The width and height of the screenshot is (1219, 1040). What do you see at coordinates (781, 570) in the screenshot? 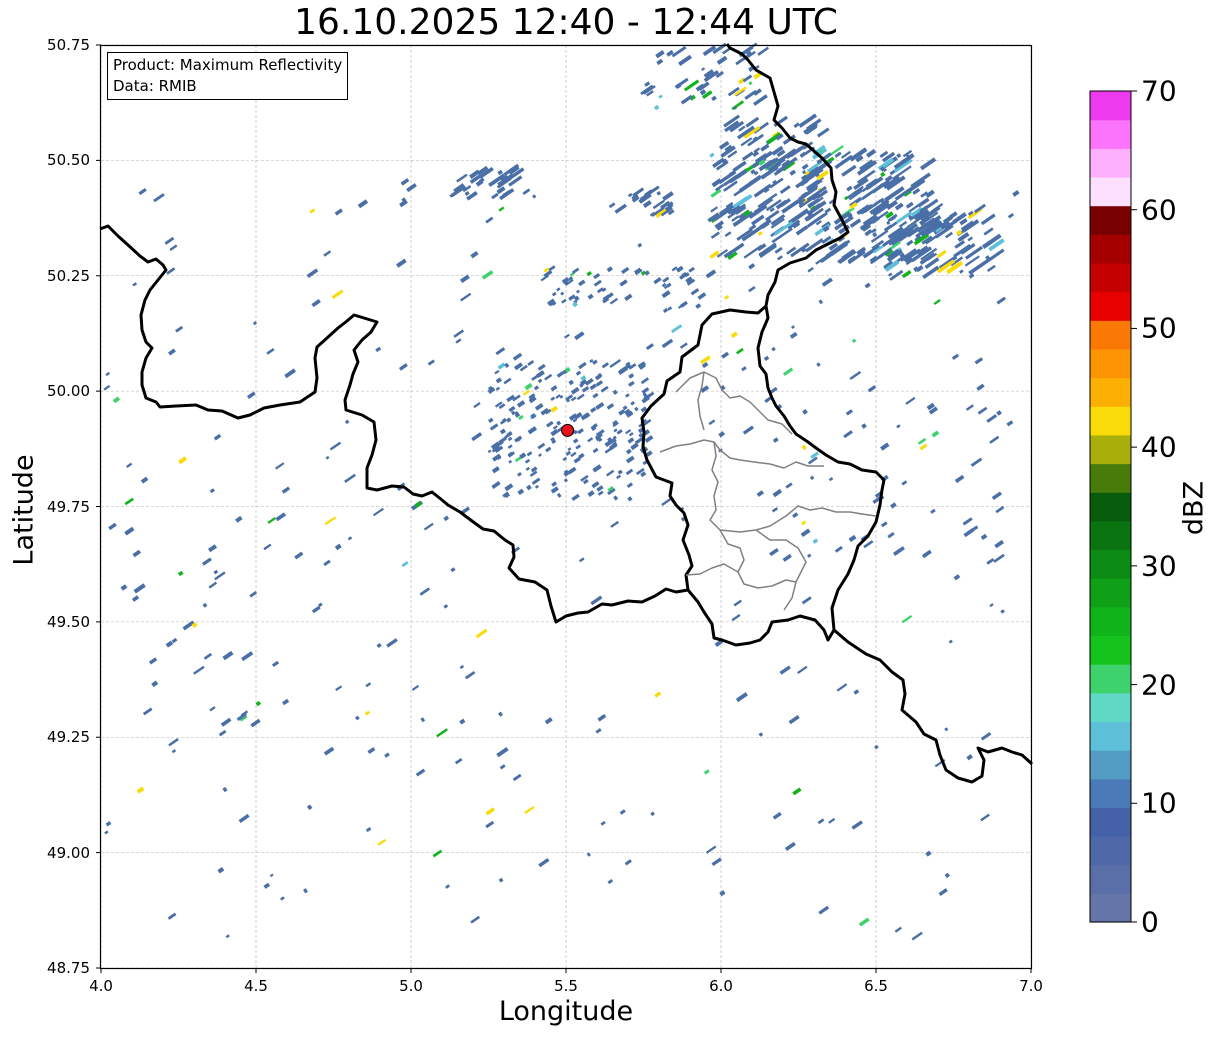
I see `district-line` at bounding box center [781, 570].